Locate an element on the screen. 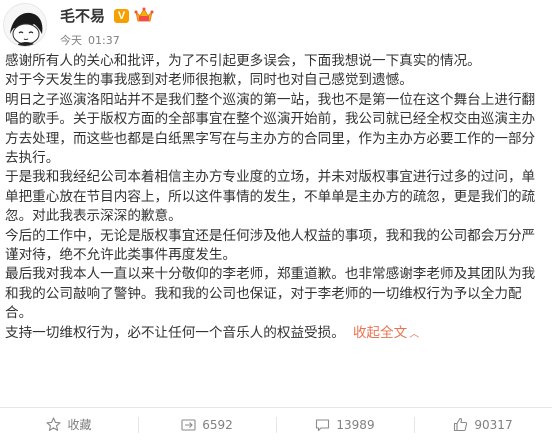 The height and width of the screenshot is (441, 552). post-last-line-text: 支持一切维权行为，必不让任何一个音乐人的权益受损。 is located at coordinates (175, 332).